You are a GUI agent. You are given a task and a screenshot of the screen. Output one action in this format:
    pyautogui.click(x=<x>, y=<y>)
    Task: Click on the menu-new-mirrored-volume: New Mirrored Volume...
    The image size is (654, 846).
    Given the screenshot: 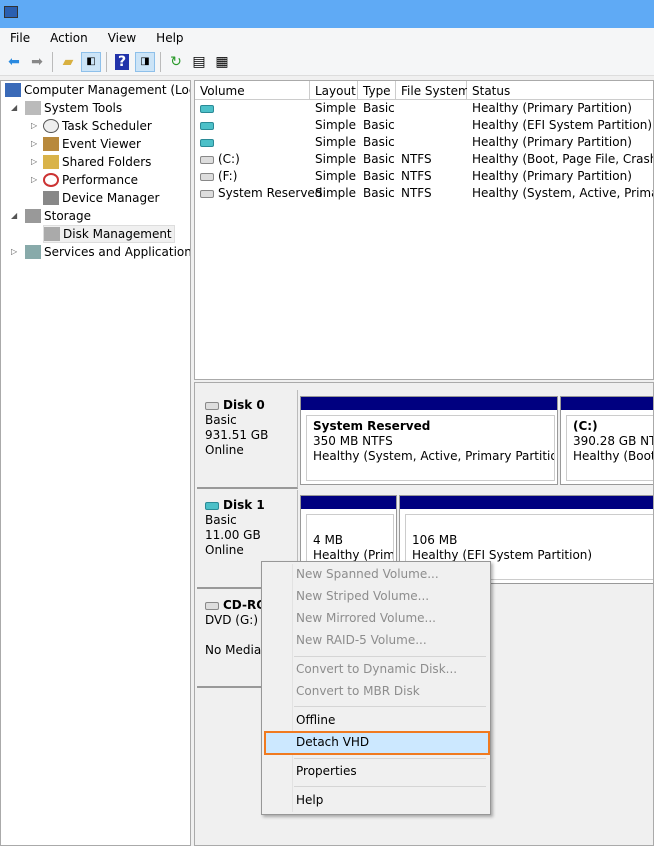 What is the action you would take?
    pyautogui.click(x=366, y=618)
    